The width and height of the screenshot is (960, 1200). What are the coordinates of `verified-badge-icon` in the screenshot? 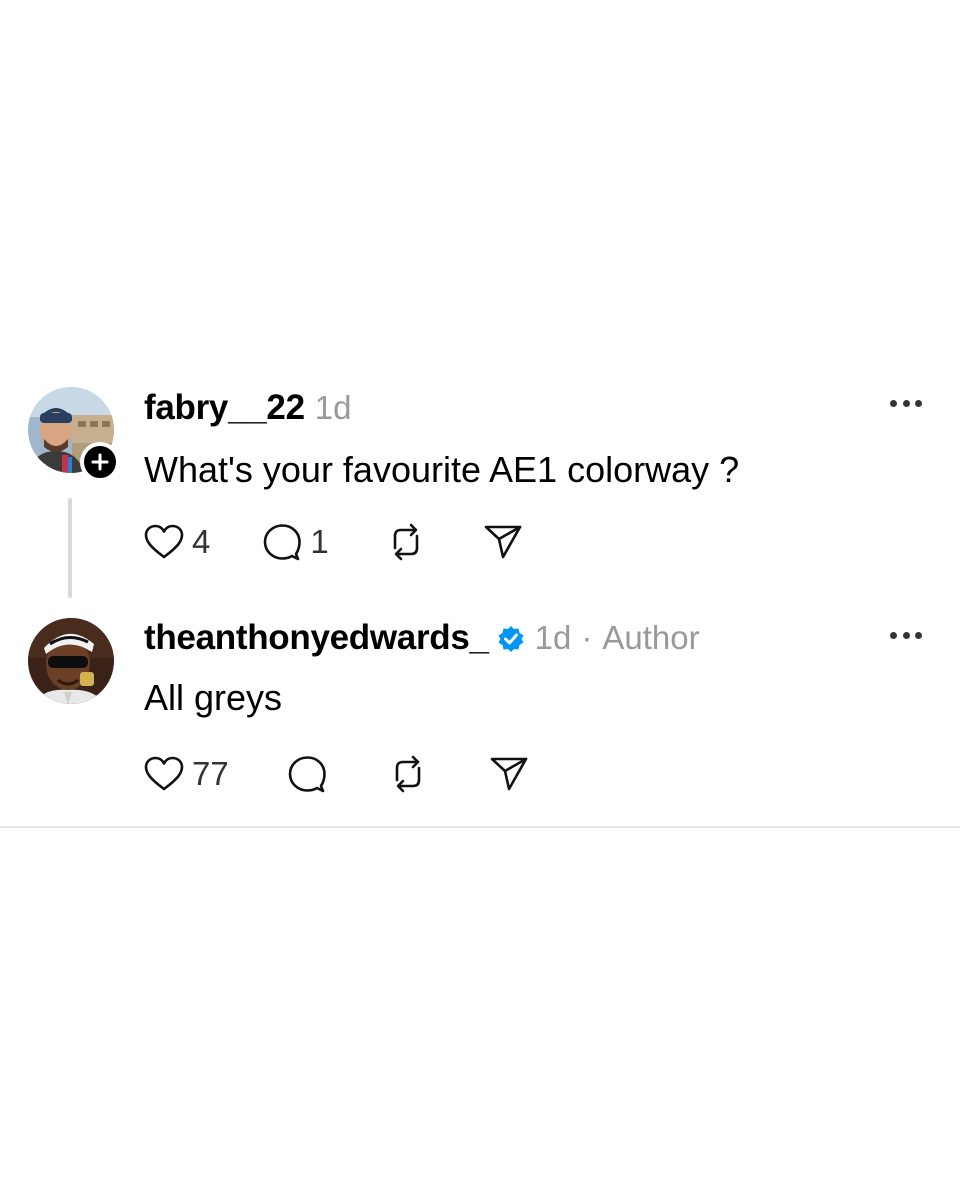 It's located at (511, 641).